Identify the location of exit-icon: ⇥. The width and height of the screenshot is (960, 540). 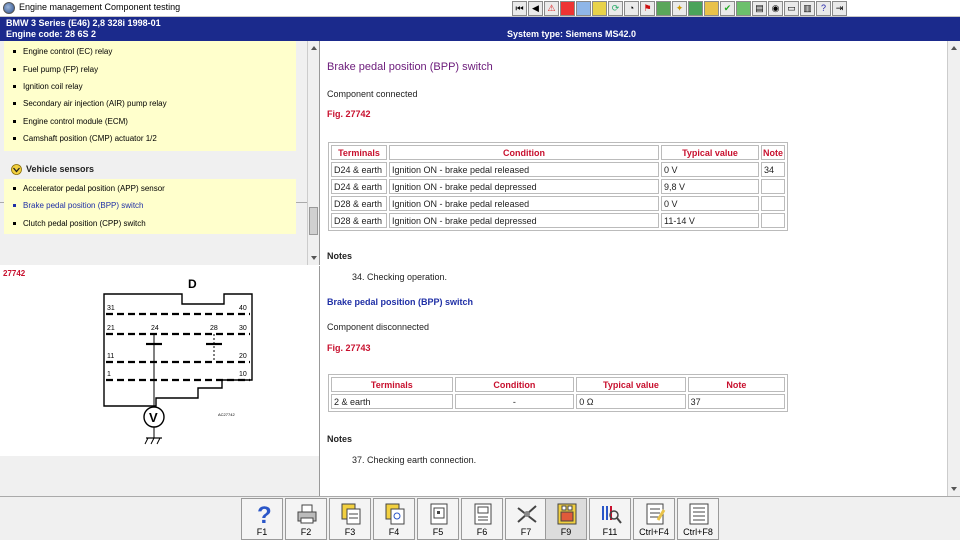
(839, 8).